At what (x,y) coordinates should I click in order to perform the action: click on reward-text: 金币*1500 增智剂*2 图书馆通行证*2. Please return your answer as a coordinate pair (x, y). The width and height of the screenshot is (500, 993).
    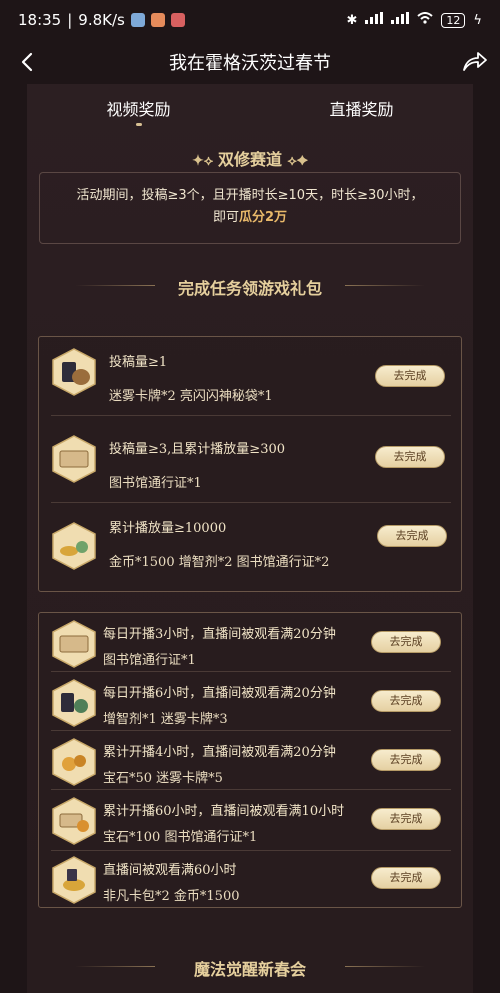
    Looking at the image, I should click on (219, 562).